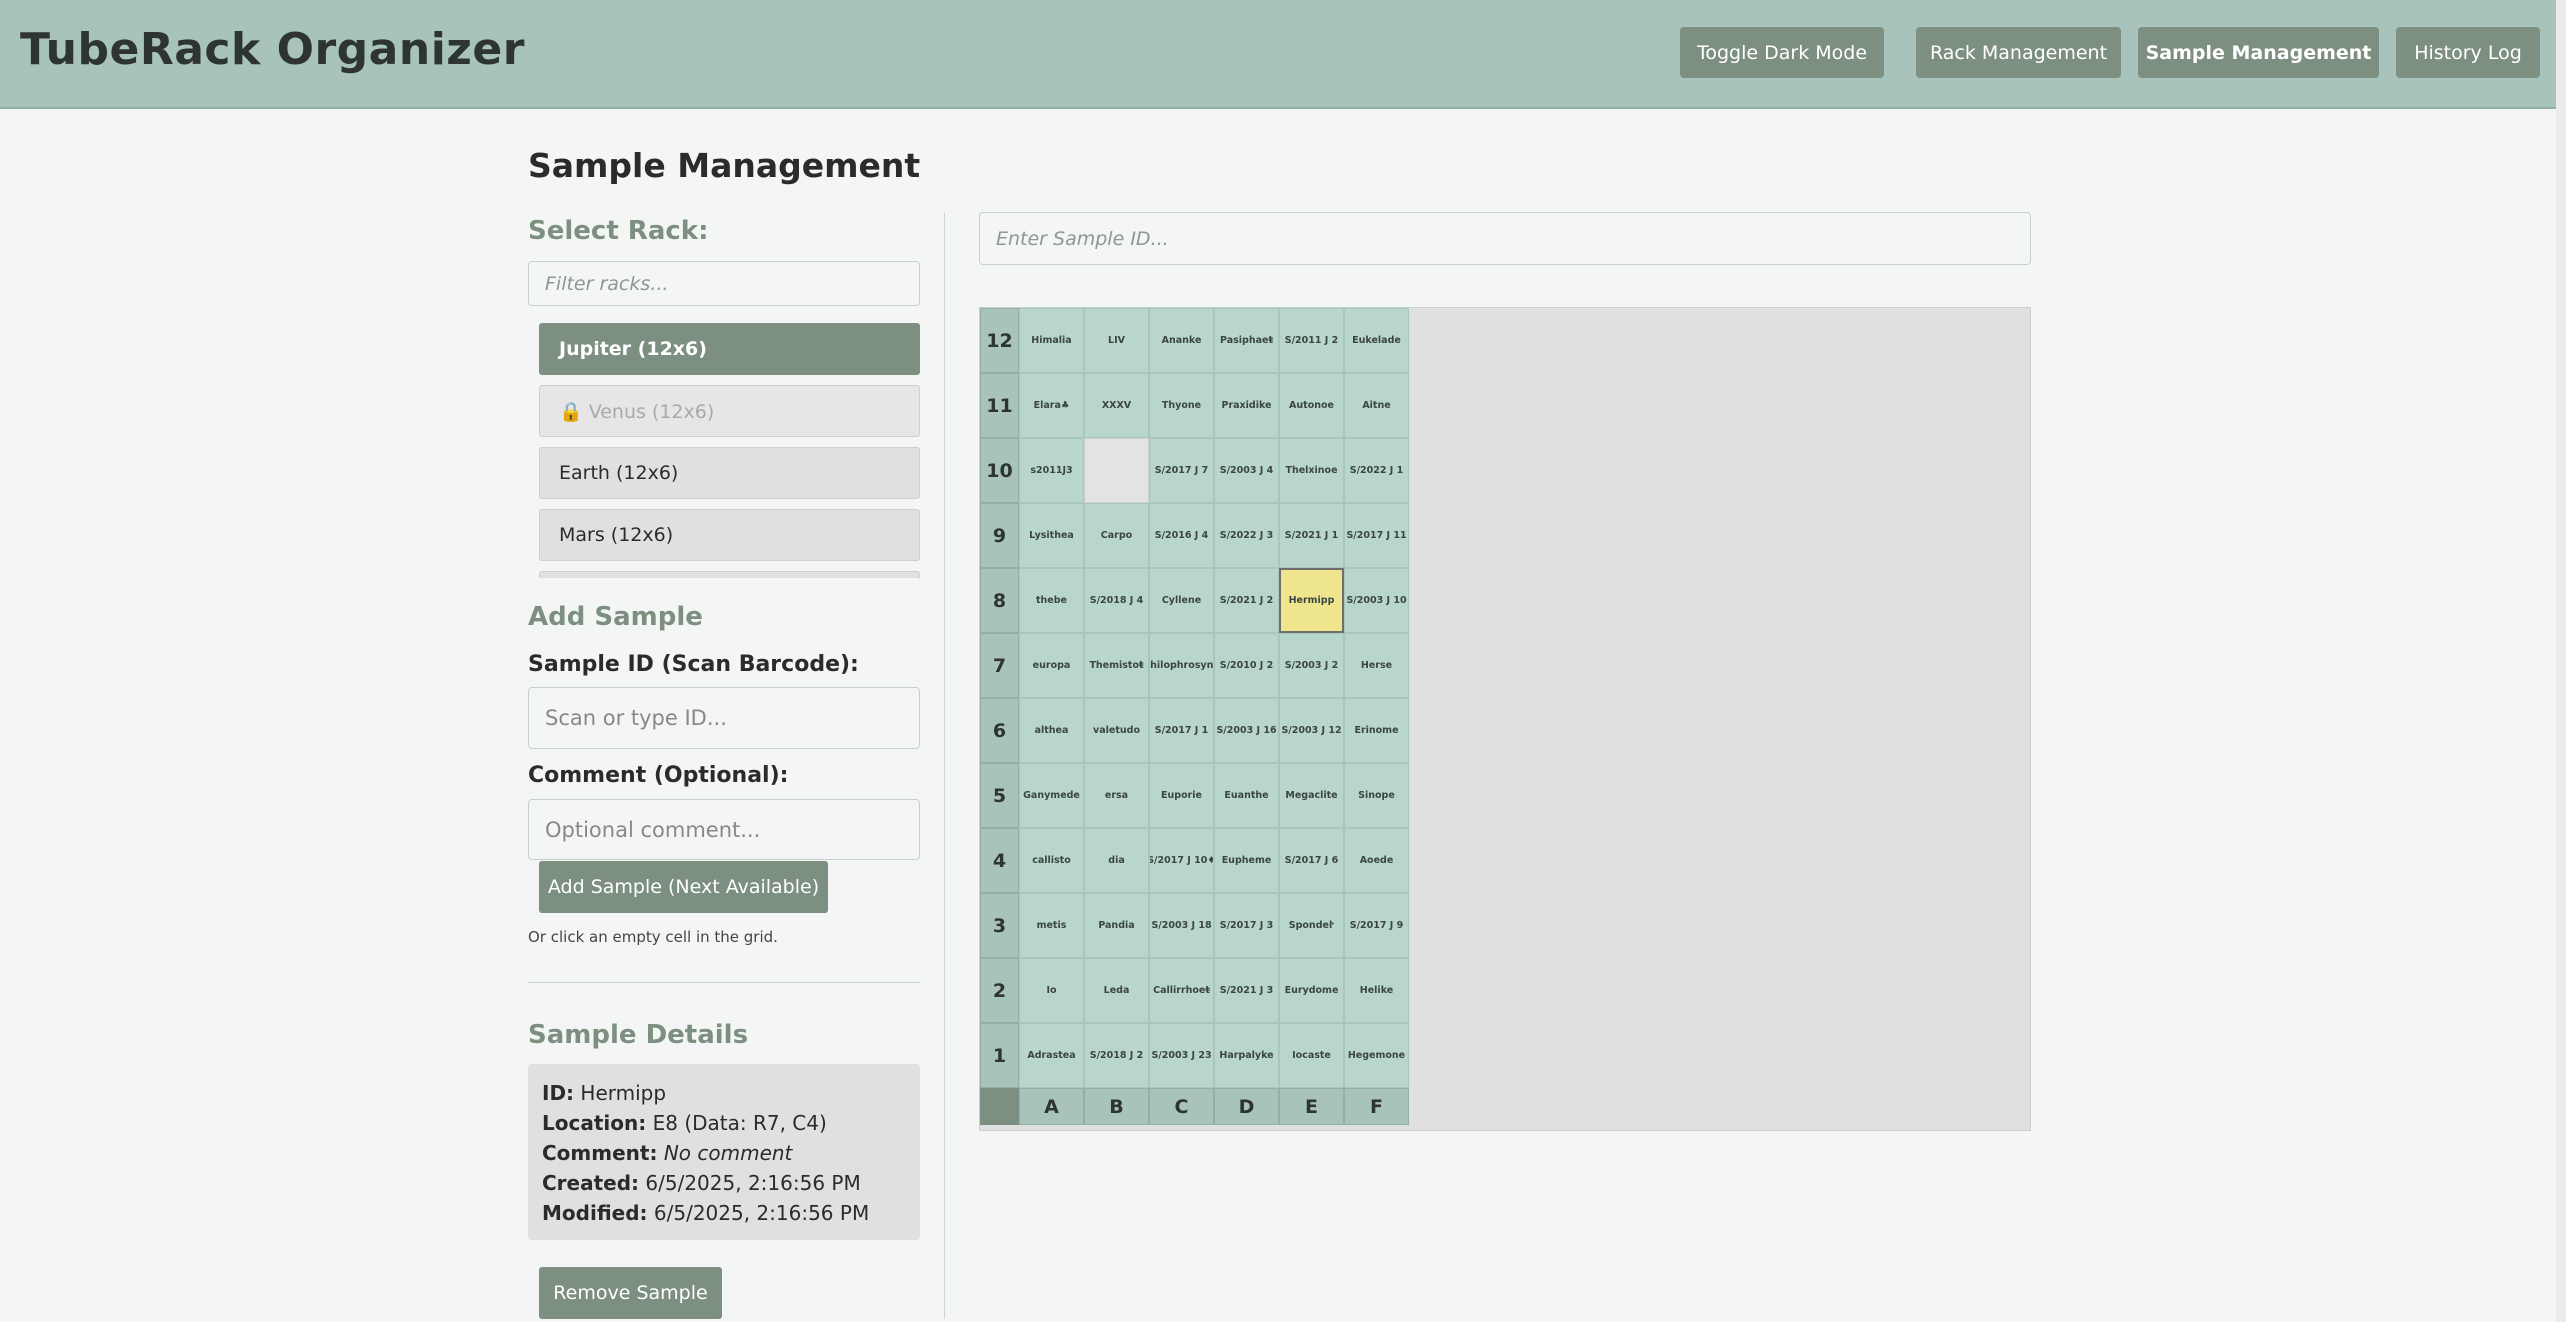 This screenshot has height=1322, width=2566. I want to click on rack-cell-a10: s2011J3, so click(1051, 470).